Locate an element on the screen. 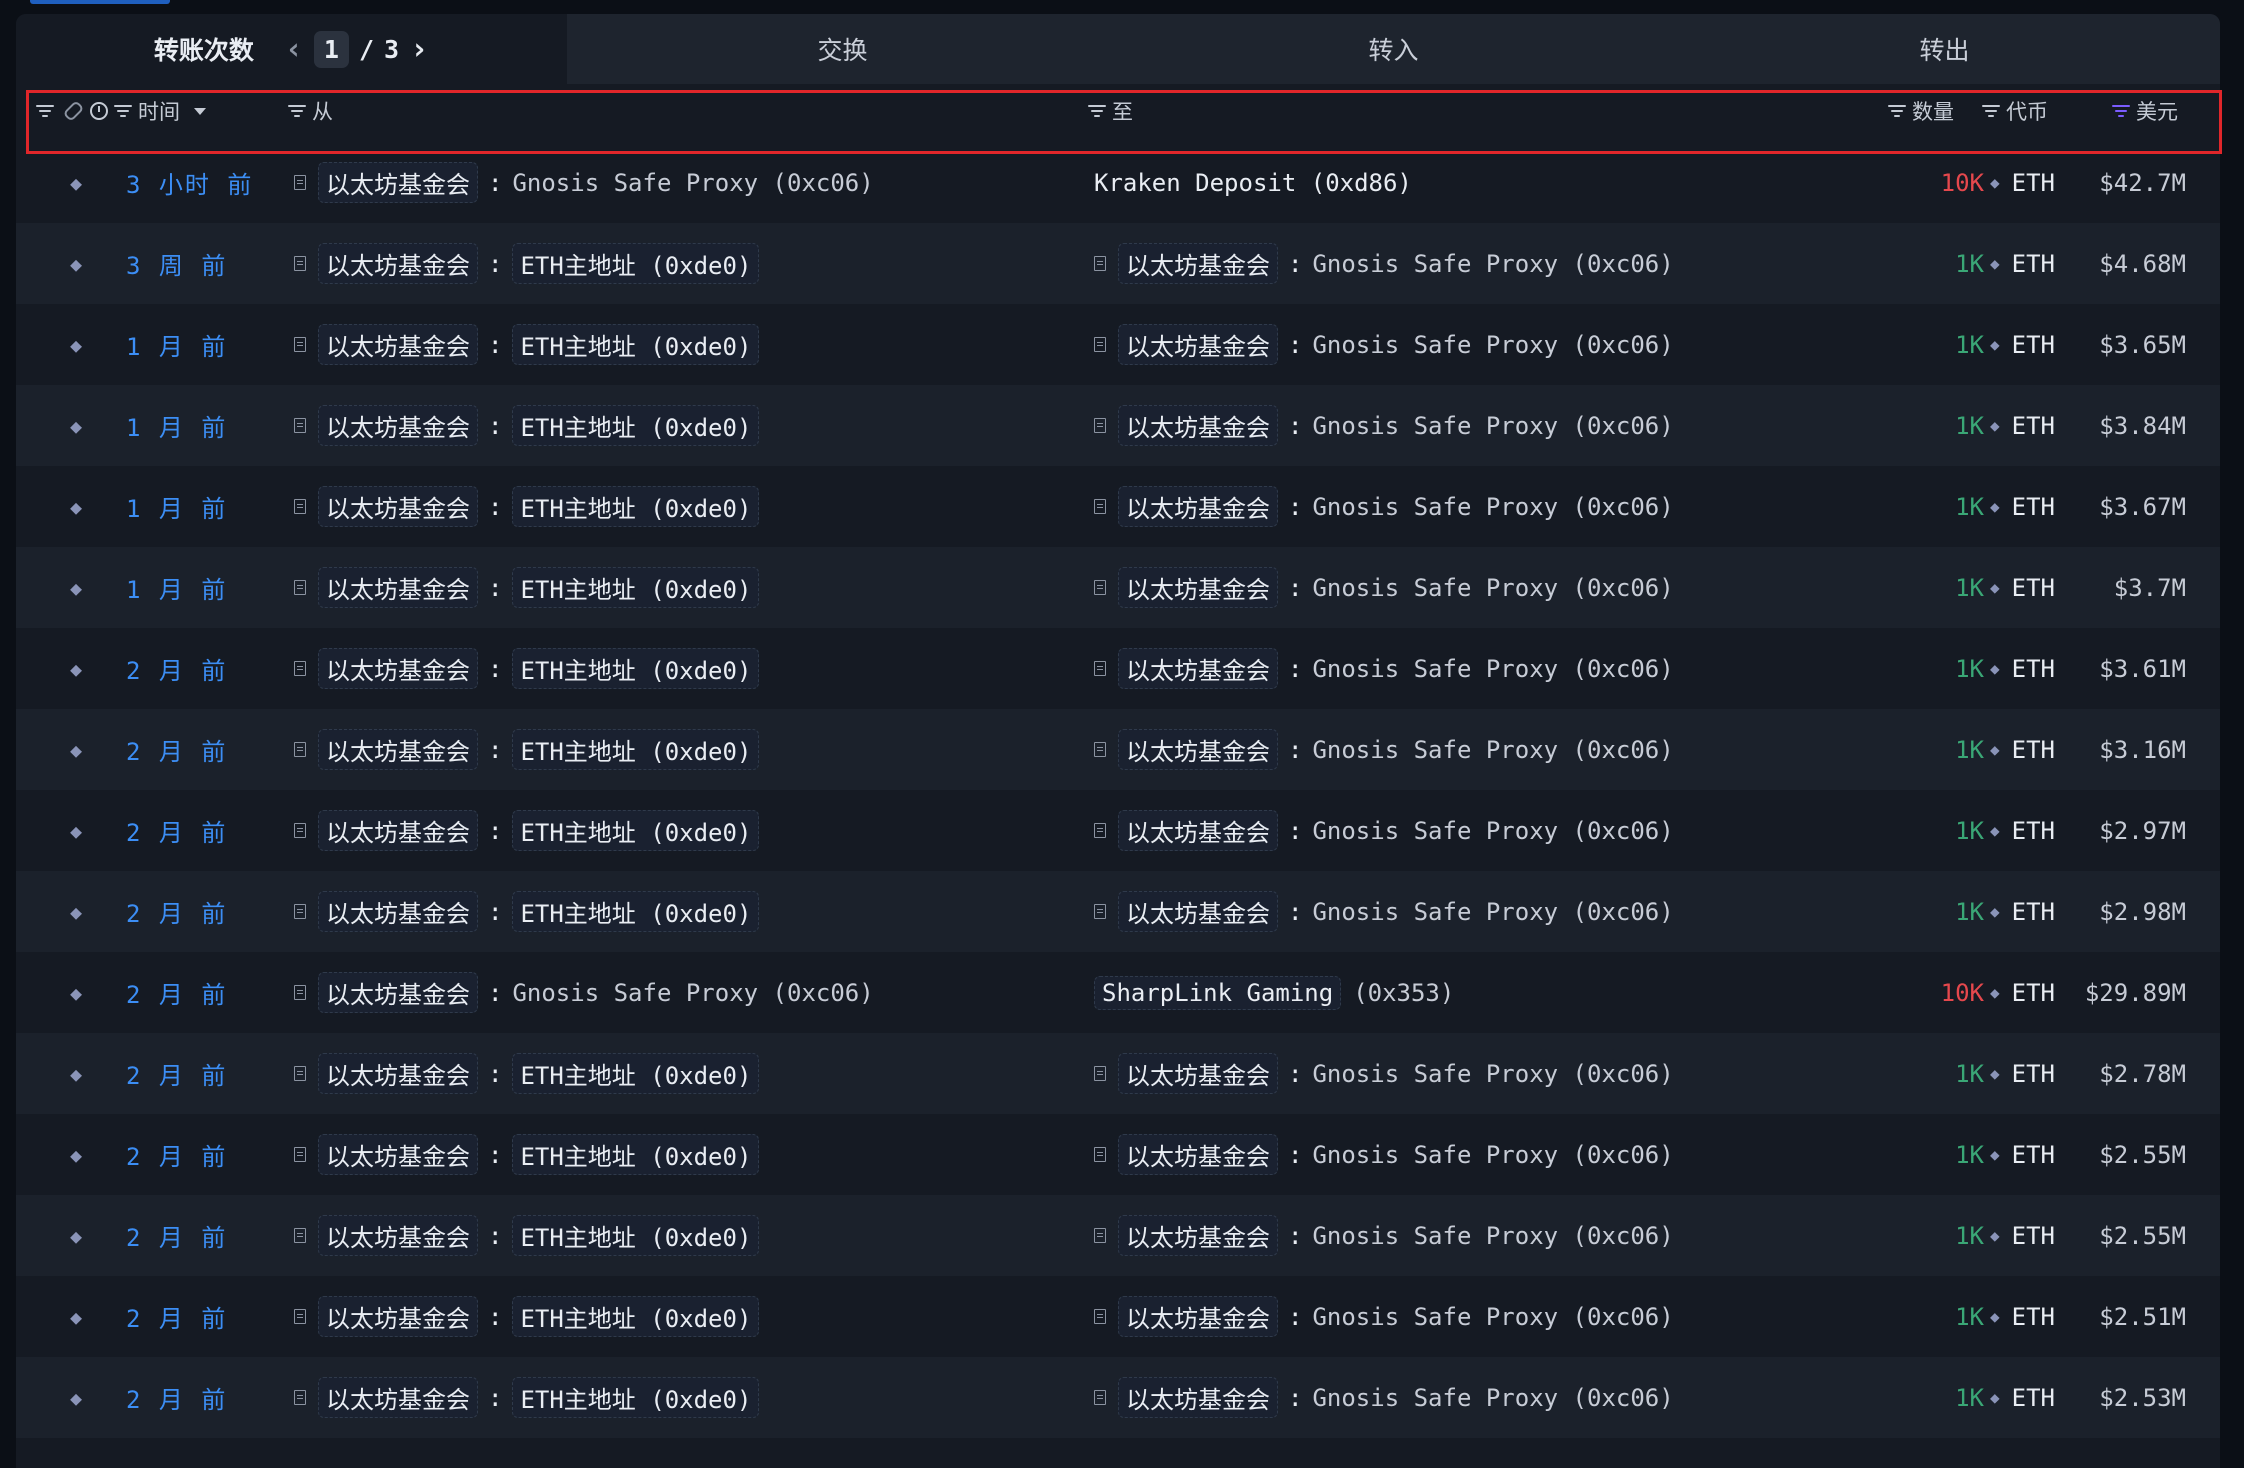 Image resolution: width=2244 pixels, height=1468 pixels. time-ago: 3 周 前 is located at coordinates (176, 263).